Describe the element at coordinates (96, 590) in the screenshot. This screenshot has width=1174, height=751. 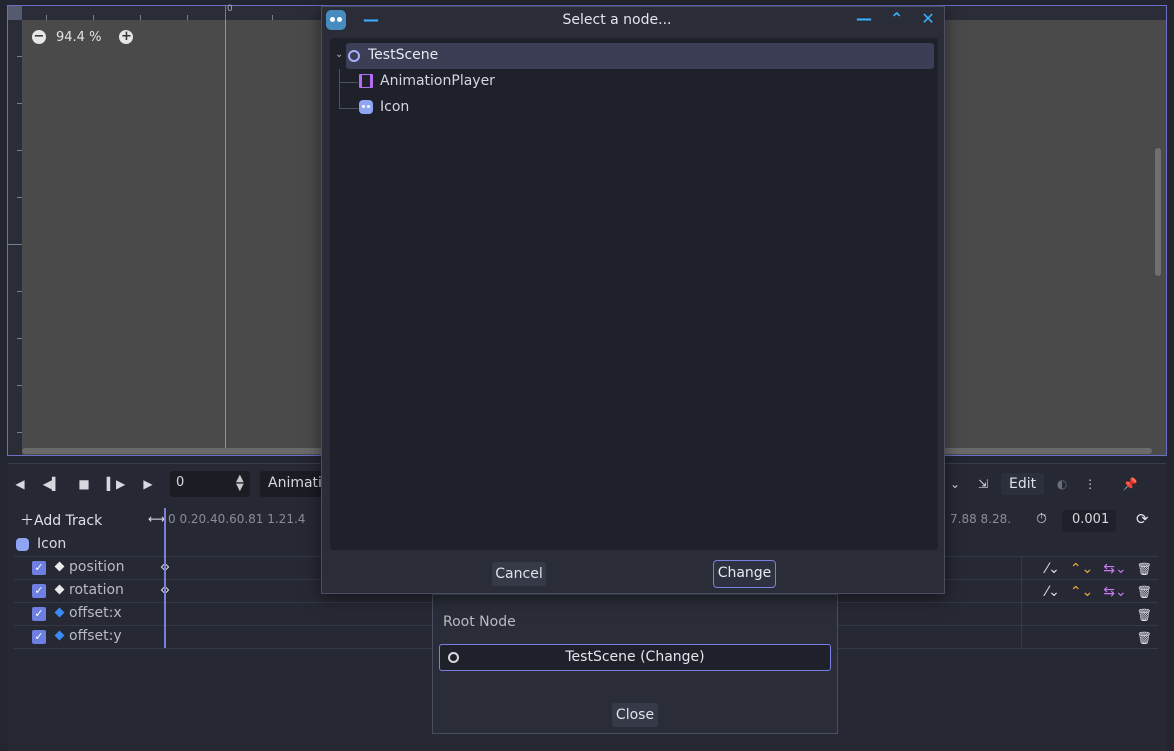
I see `track-label: rotation` at that location.